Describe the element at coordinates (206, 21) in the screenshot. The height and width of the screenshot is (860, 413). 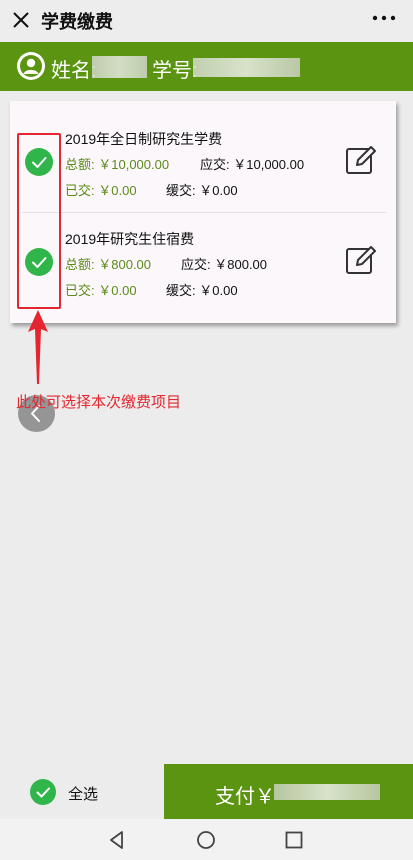
I see `top-nav-bar: 学费缴费` at that location.